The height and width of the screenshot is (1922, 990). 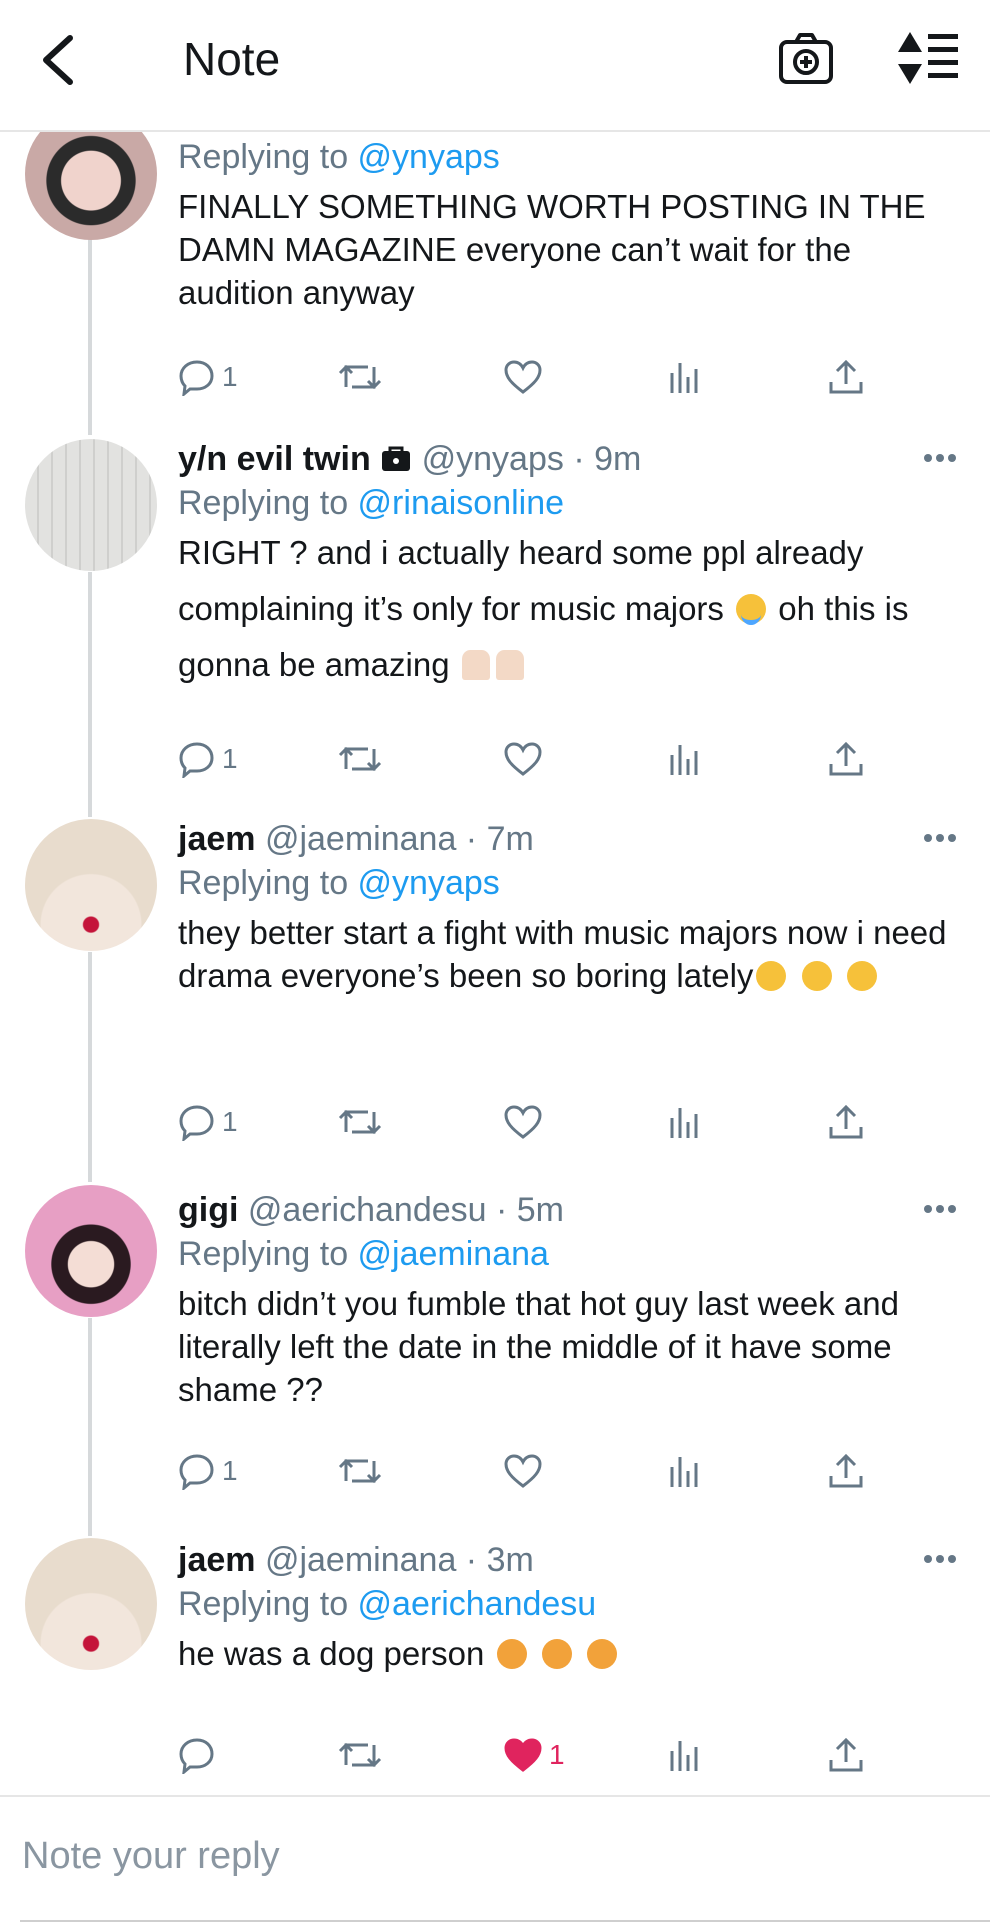 I want to click on sort-list-icon, so click(x=928, y=58).